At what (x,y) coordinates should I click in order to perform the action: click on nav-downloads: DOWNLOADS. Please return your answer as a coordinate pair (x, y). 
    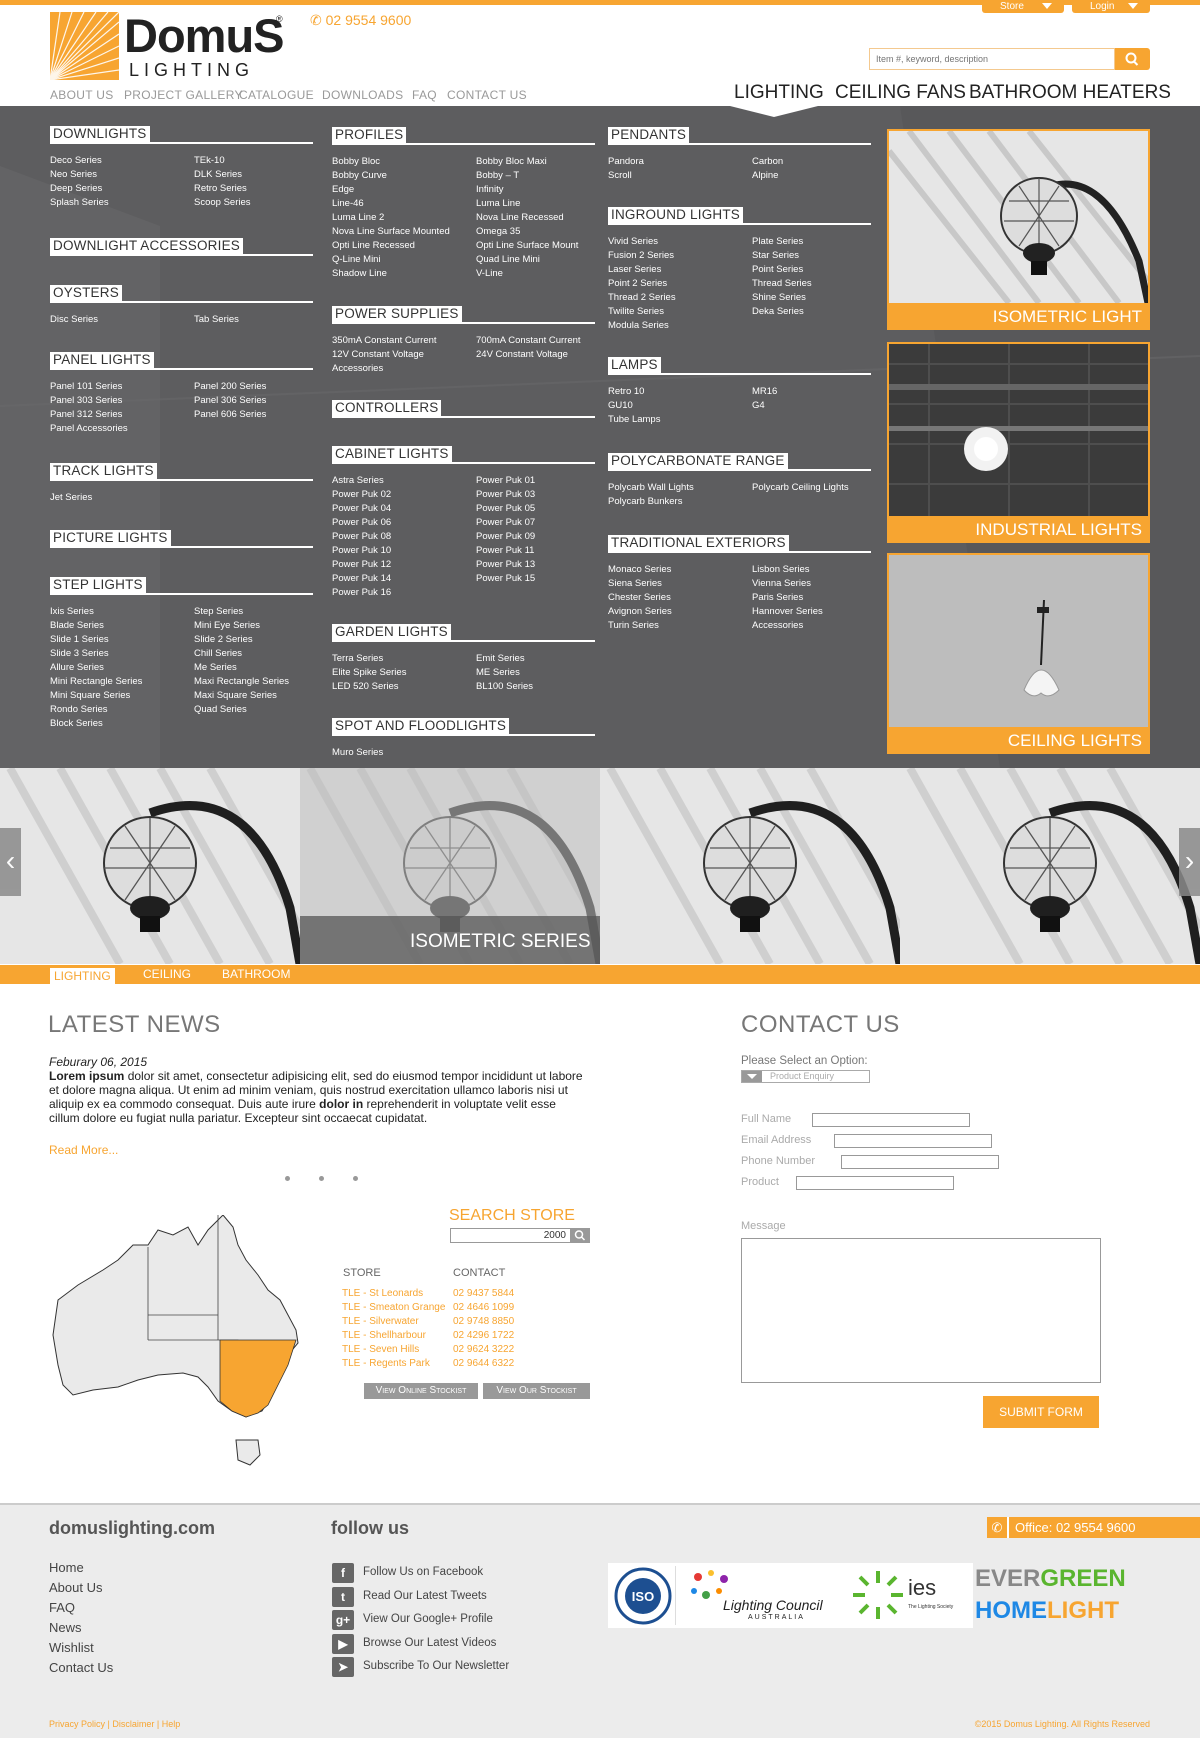
    Looking at the image, I should click on (362, 95).